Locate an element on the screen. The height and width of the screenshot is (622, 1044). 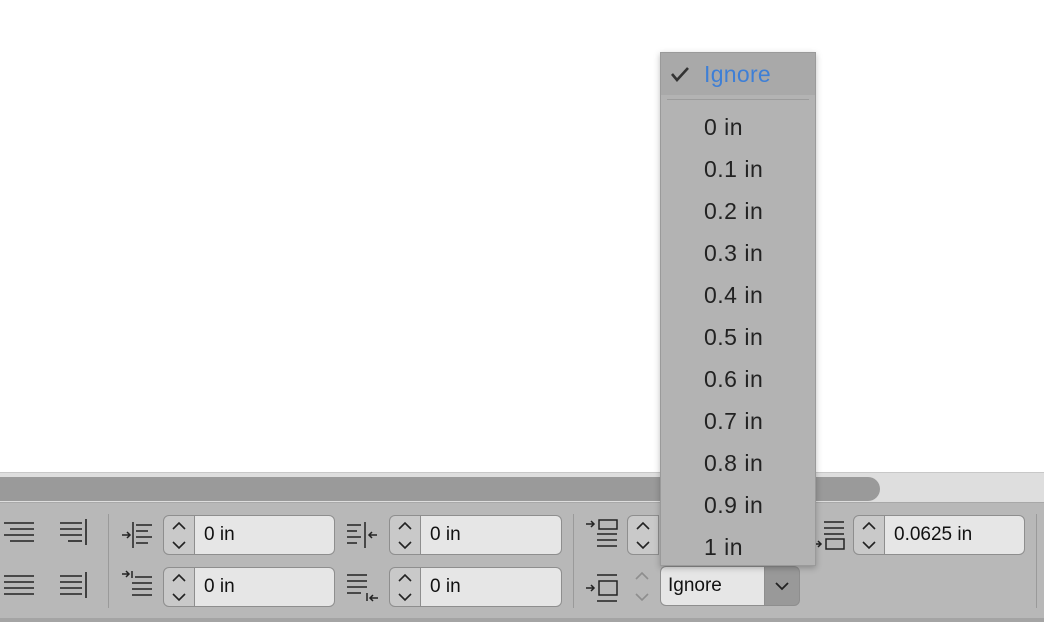
space-after-input: 0.0625 in is located at coordinates (955, 535).